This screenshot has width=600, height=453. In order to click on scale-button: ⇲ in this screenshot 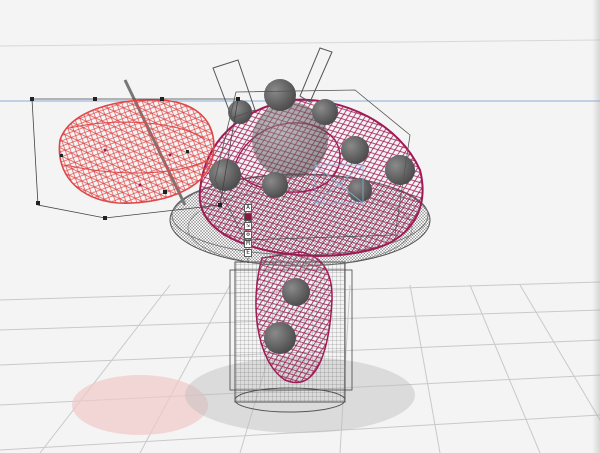, I will do `click(248, 226)`.